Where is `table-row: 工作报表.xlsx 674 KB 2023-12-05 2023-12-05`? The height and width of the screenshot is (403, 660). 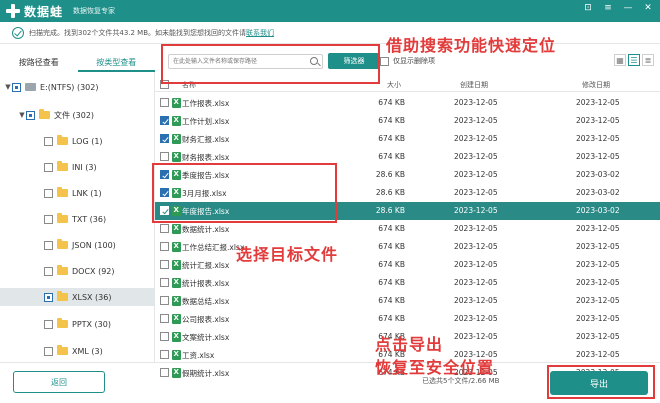
table-row: 工作报表.xlsx 674 KB 2023-12-05 2023-12-05 is located at coordinates (407, 103).